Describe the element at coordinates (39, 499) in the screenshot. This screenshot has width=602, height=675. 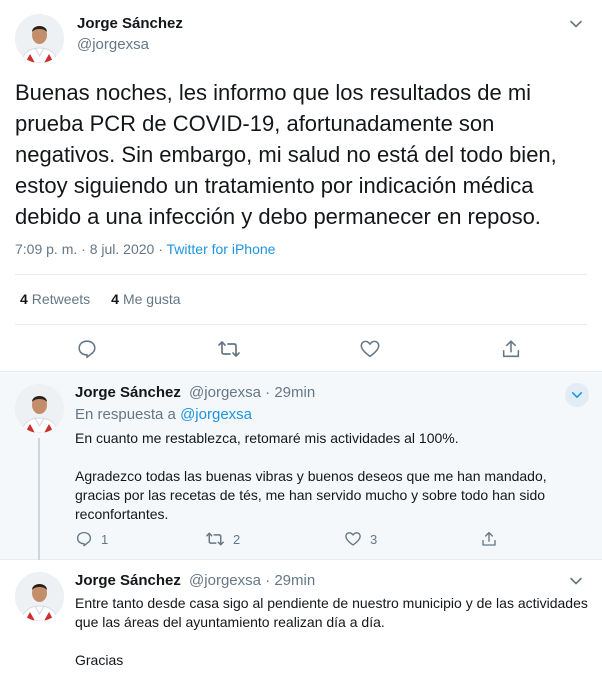
I see `thread-line` at that location.